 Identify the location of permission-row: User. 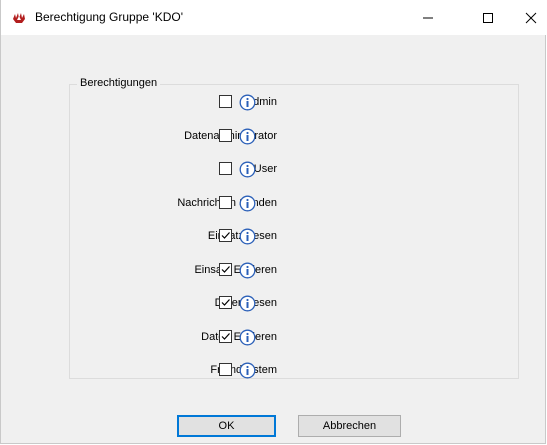
(219, 170).